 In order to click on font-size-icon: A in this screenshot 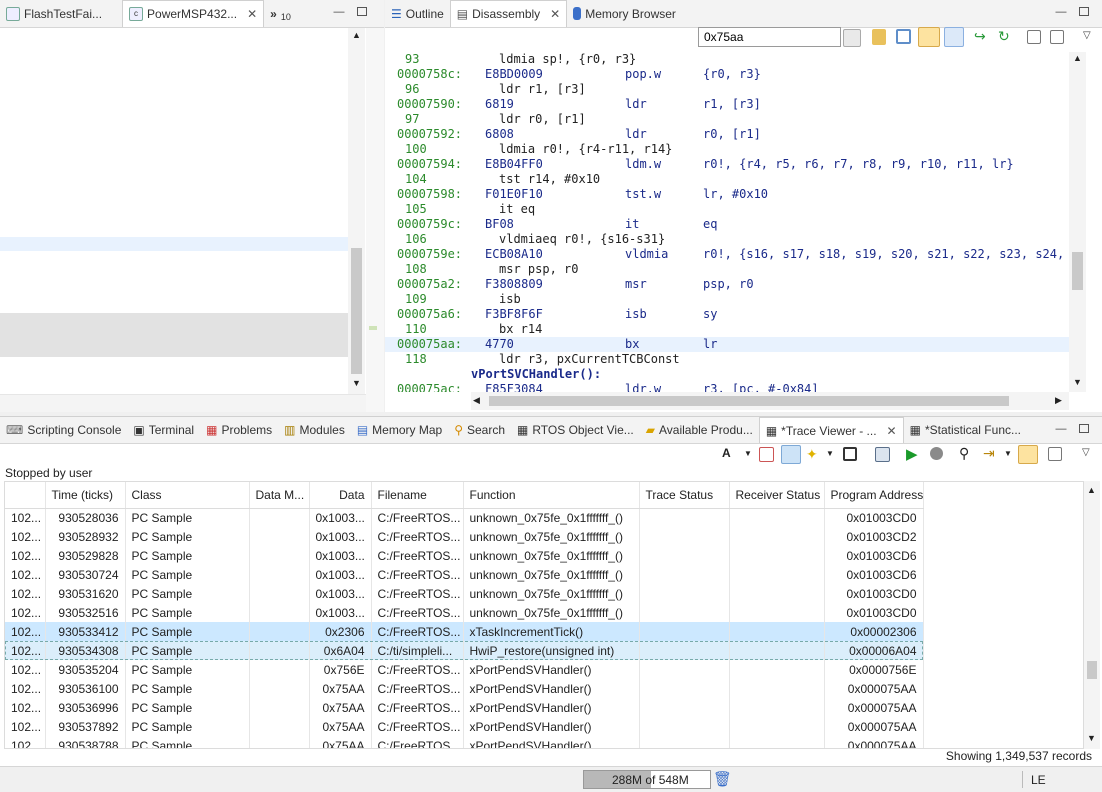, I will do `click(731, 455)`.